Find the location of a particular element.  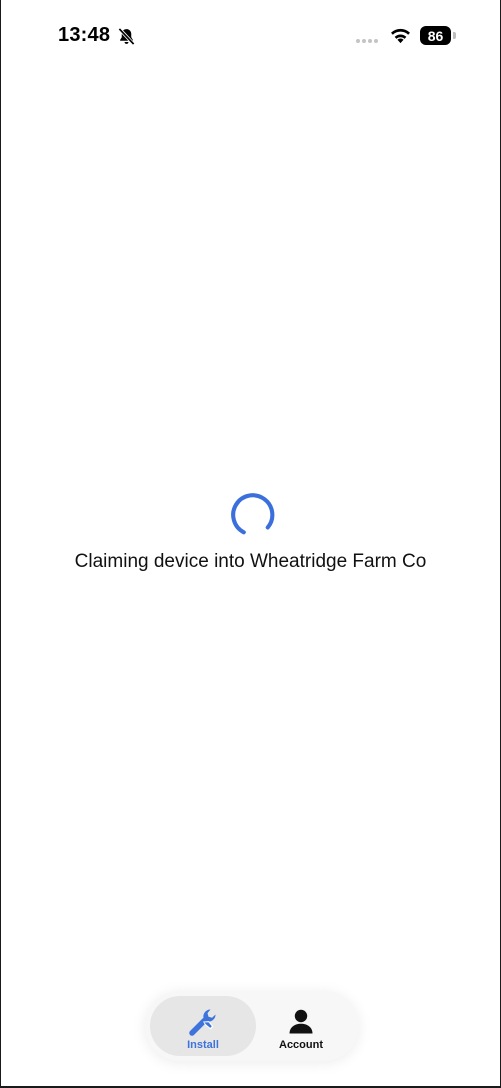

tab-install-label: Install is located at coordinates (203, 1045).